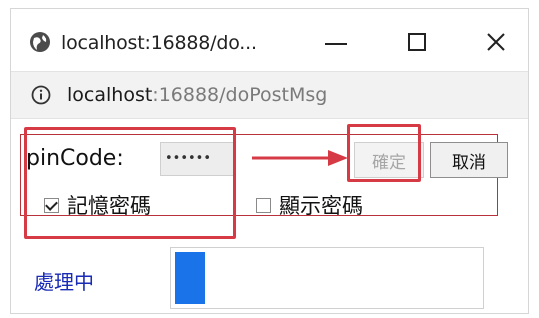 The width and height of the screenshot is (539, 318). What do you see at coordinates (190, 278) in the screenshot?
I see `progress-fill` at bounding box center [190, 278].